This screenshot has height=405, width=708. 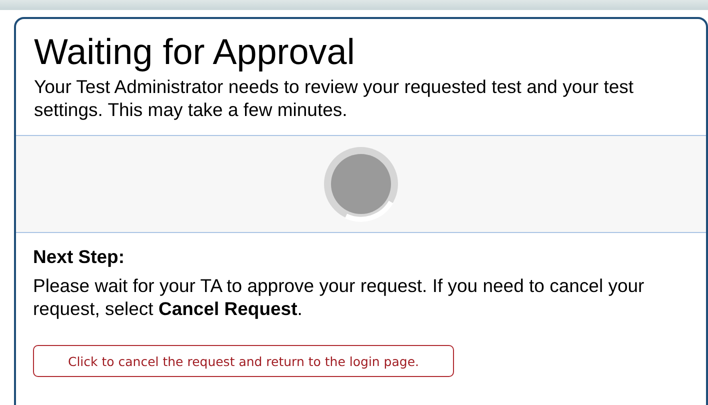 I want to click on next-step-text: Please wait for your TA to approve your request. If you need to cancel your request, select Cancel Request., so click(x=339, y=297).